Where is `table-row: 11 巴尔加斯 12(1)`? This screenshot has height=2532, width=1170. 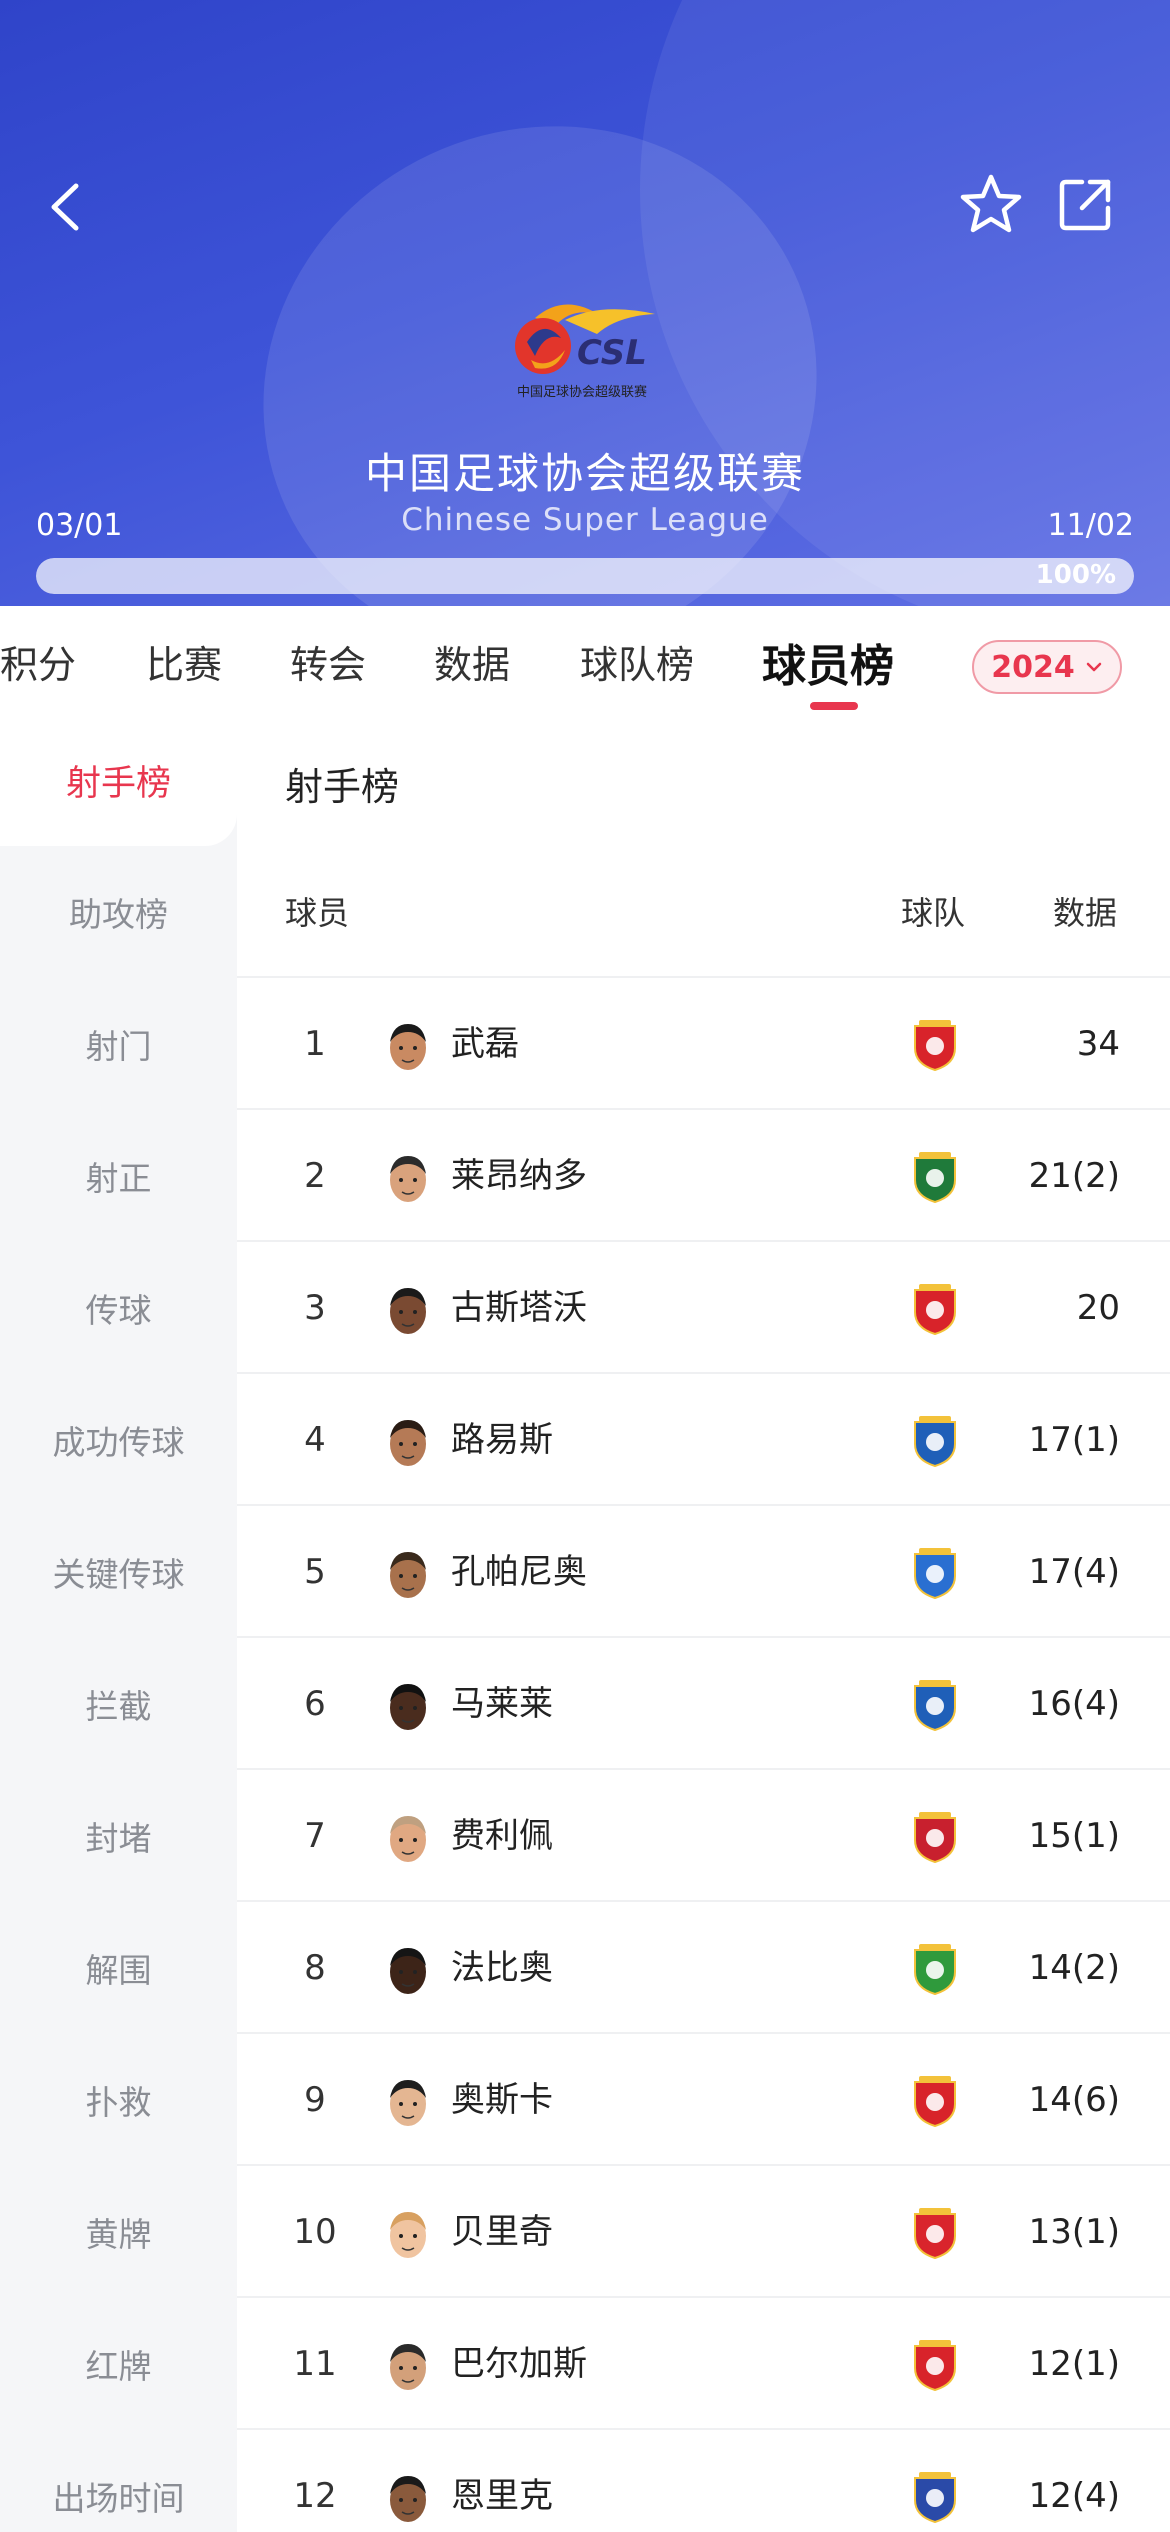 table-row: 11 巴尔加斯 12(1) is located at coordinates (703, 2362).